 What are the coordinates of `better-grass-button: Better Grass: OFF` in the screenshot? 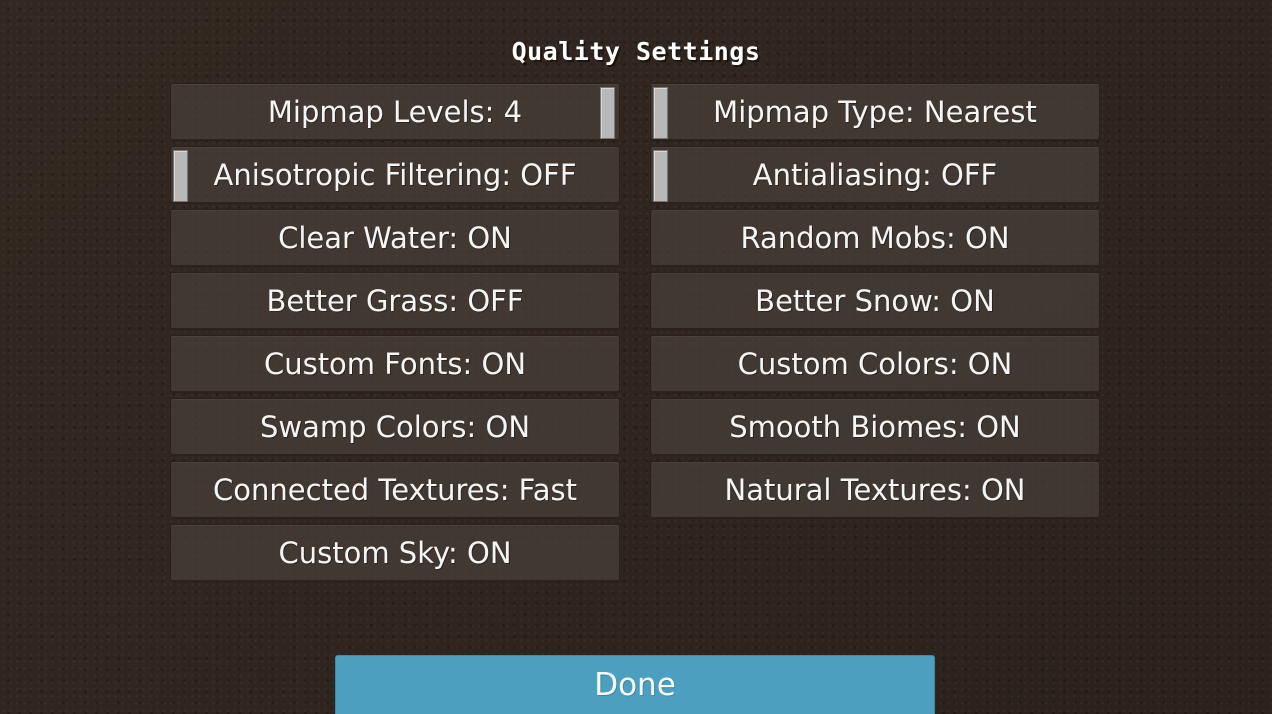 It's located at (395, 301).